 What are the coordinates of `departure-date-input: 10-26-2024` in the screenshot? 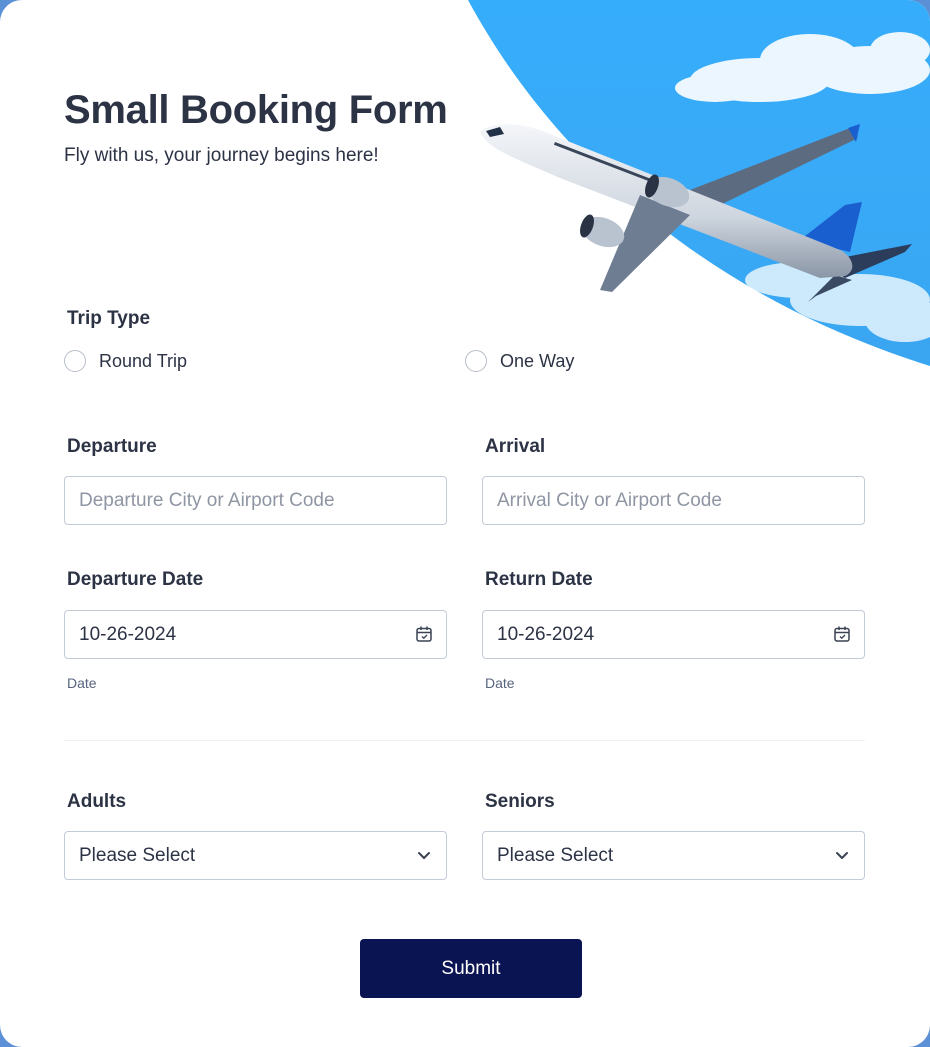 It's located at (255, 634).